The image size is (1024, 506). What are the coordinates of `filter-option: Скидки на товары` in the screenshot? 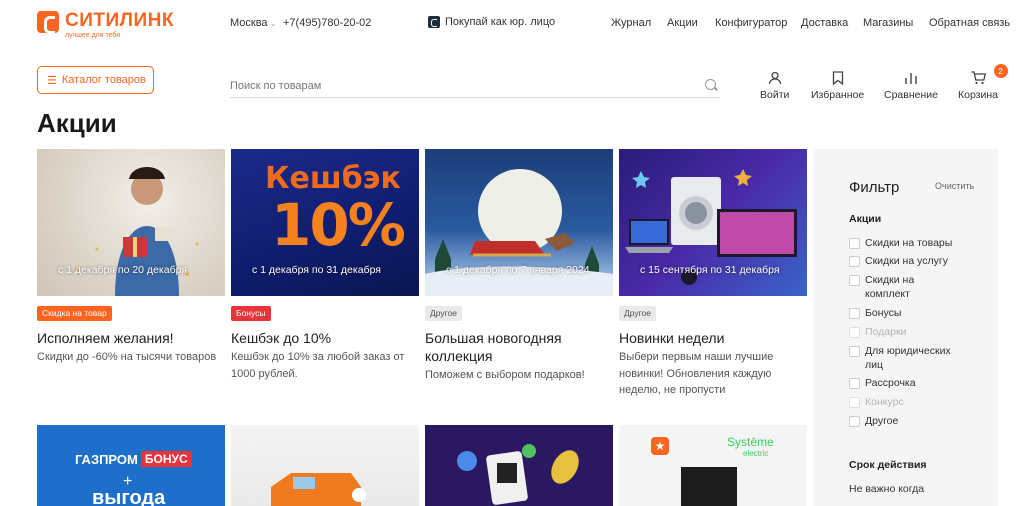 It's located at (919, 244).